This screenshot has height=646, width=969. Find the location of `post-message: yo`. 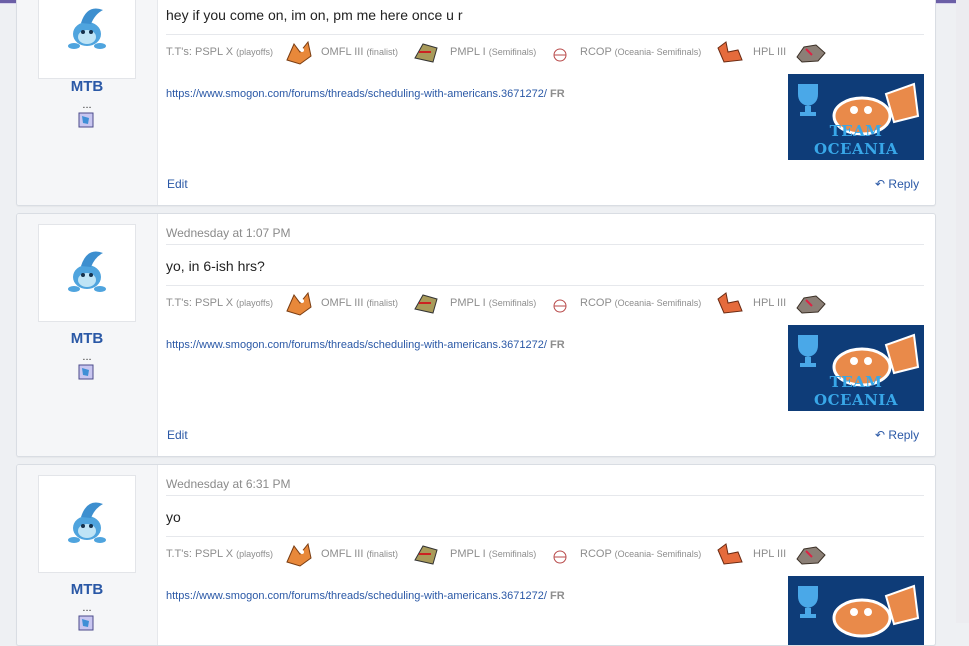

post-message: yo is located at coordinates (173, 517).